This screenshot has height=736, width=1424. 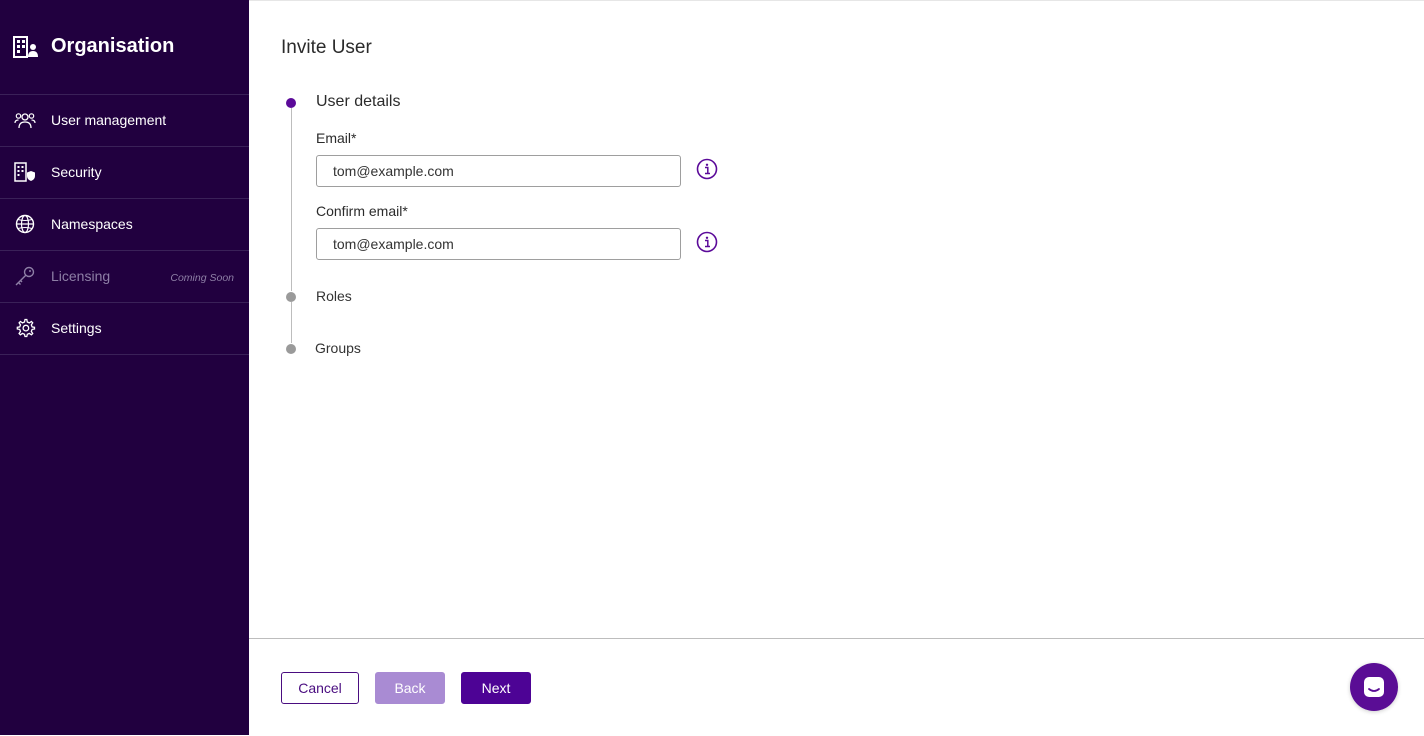 What do you see at coordinates (498, 244) in the screenshot?
I see `confirm-email-input` at bounding box center [498, 244].